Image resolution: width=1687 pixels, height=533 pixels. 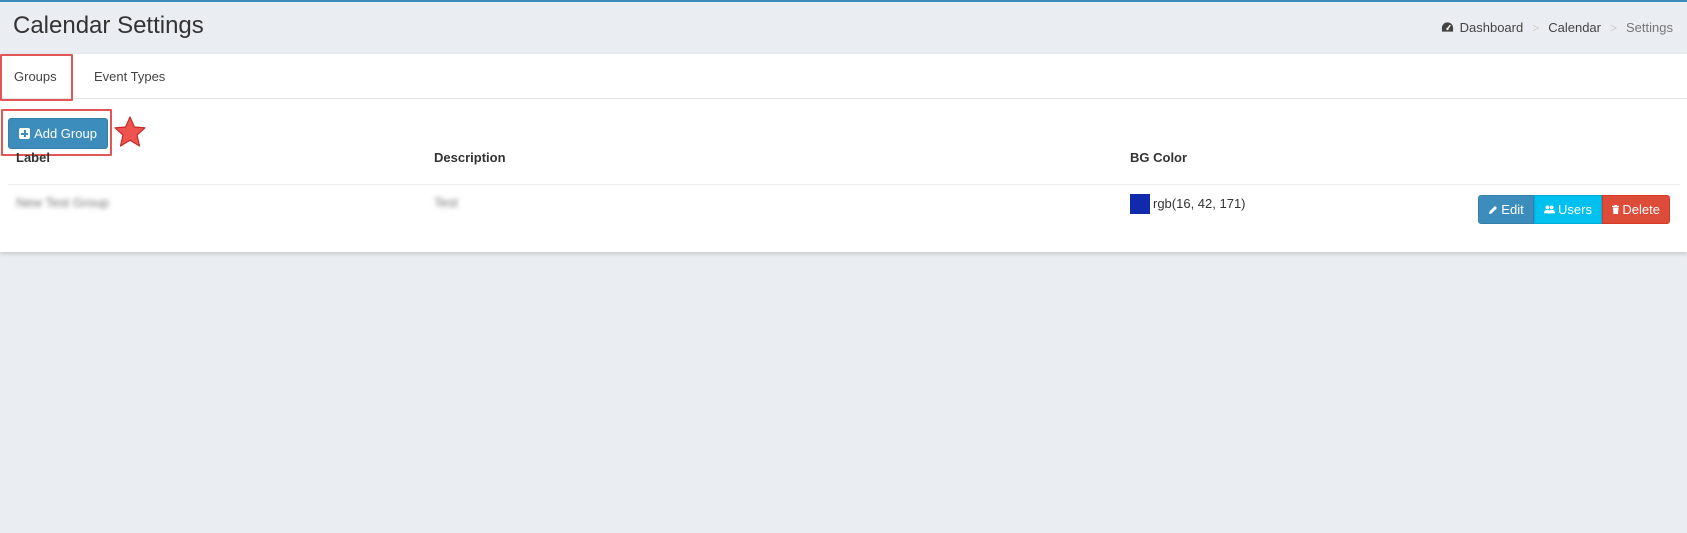 I want to click on edit-label: Edit, so click(x=1512, y=209).